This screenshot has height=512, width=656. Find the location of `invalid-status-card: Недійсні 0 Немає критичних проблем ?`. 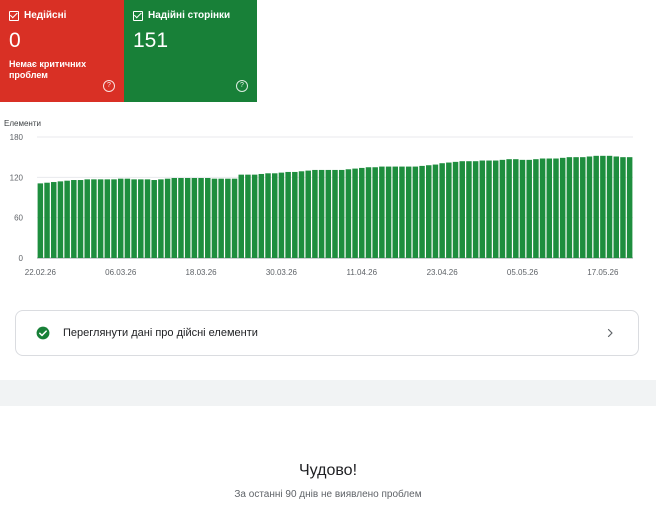

invalid-status-card: Недійсні 0 Немає критичних проблем ? is located at coordinates (62, 51).